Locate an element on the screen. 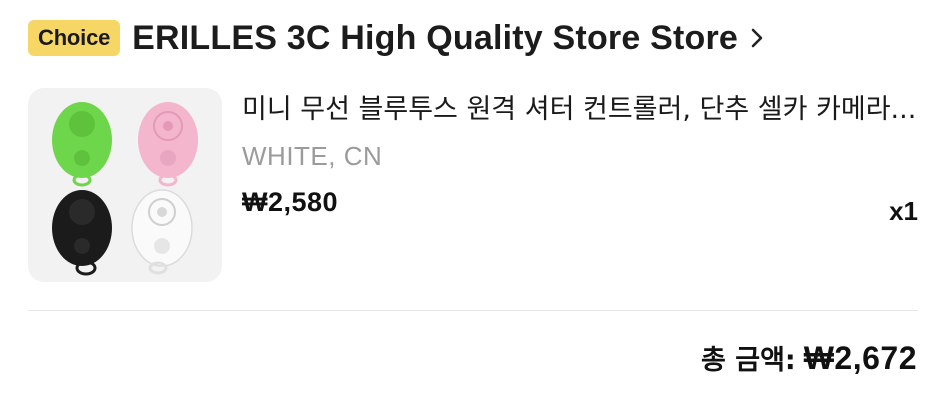 This screenshot has height=406, width=945. chevron-right-icon is located at coordinates (761, 38).